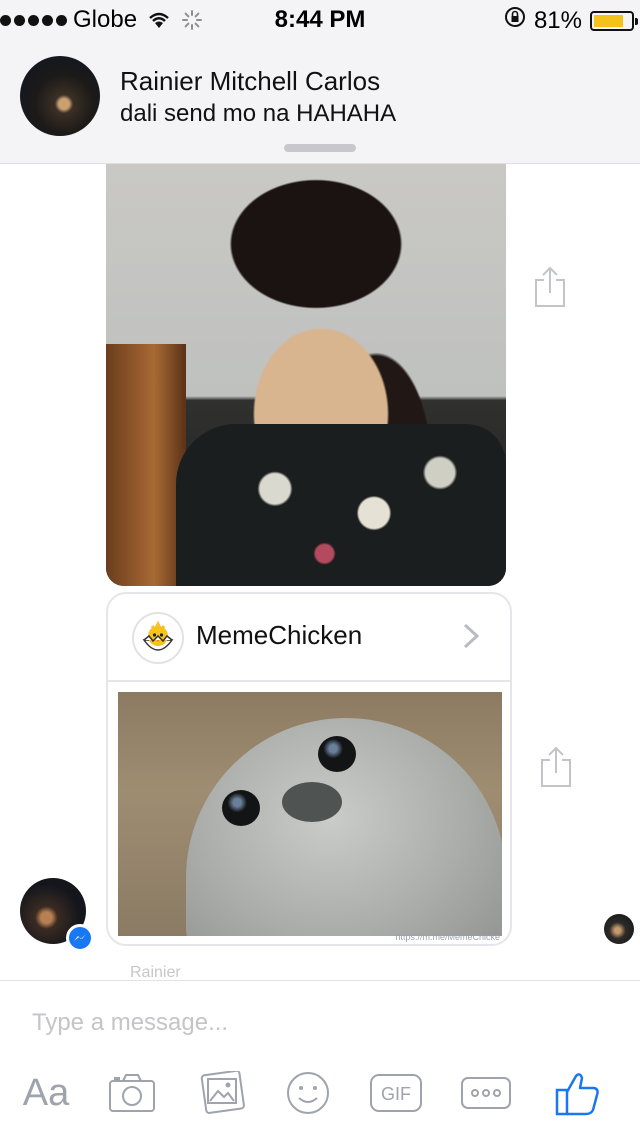  Describe the element at coordinates (320, 1058) in the screenshot. I see `composer: Aa GIF` at that location.